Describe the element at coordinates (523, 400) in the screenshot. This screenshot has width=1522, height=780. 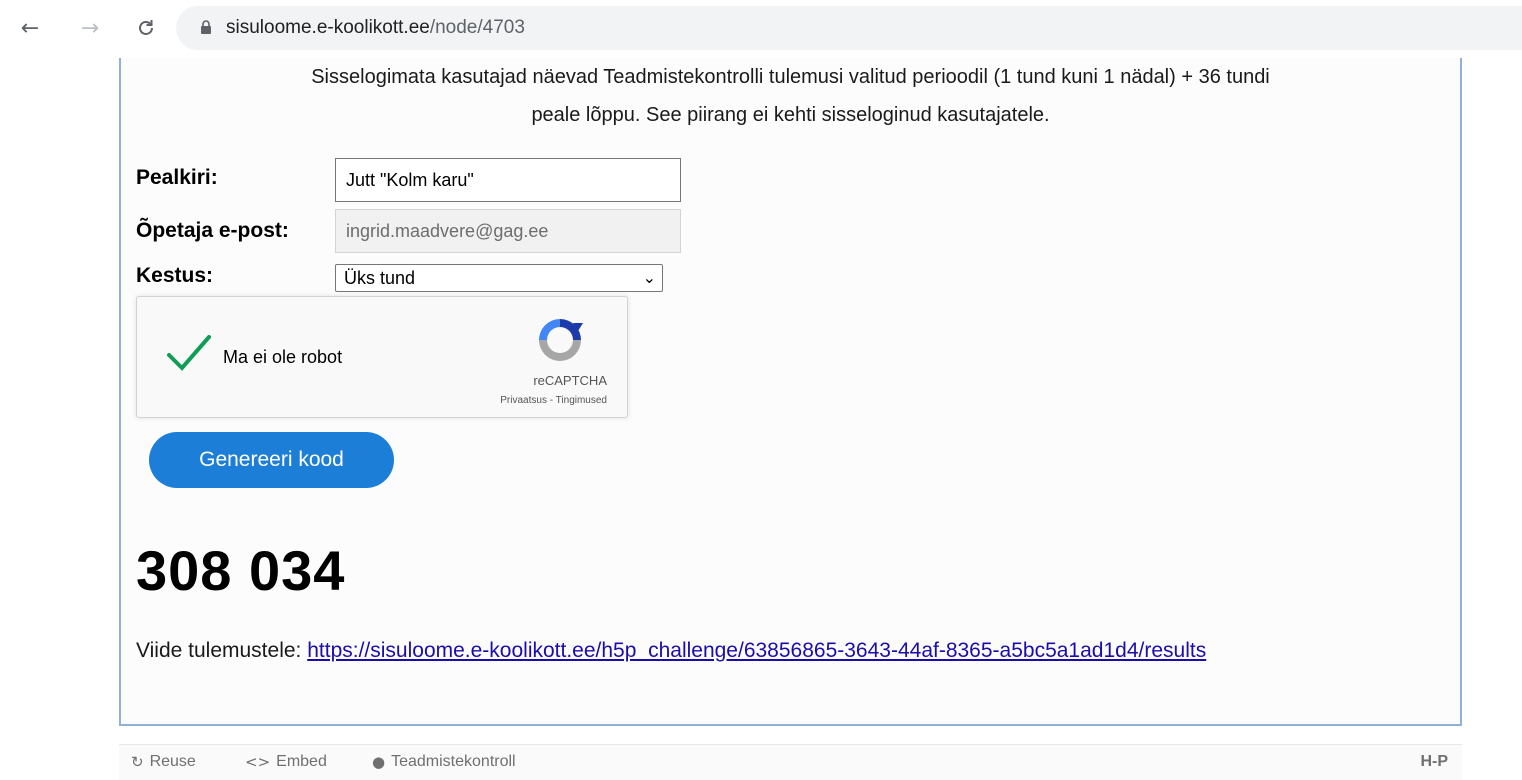
I see `privacy-link: Privaatsus` at that location.